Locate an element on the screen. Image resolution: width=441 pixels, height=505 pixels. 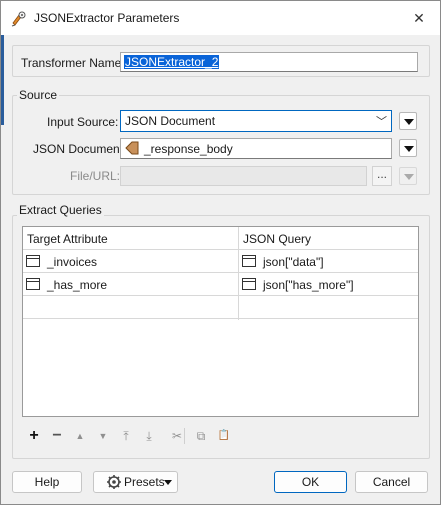
transformer-name-label: Transformer Name: is located at coordinates (73, 63).